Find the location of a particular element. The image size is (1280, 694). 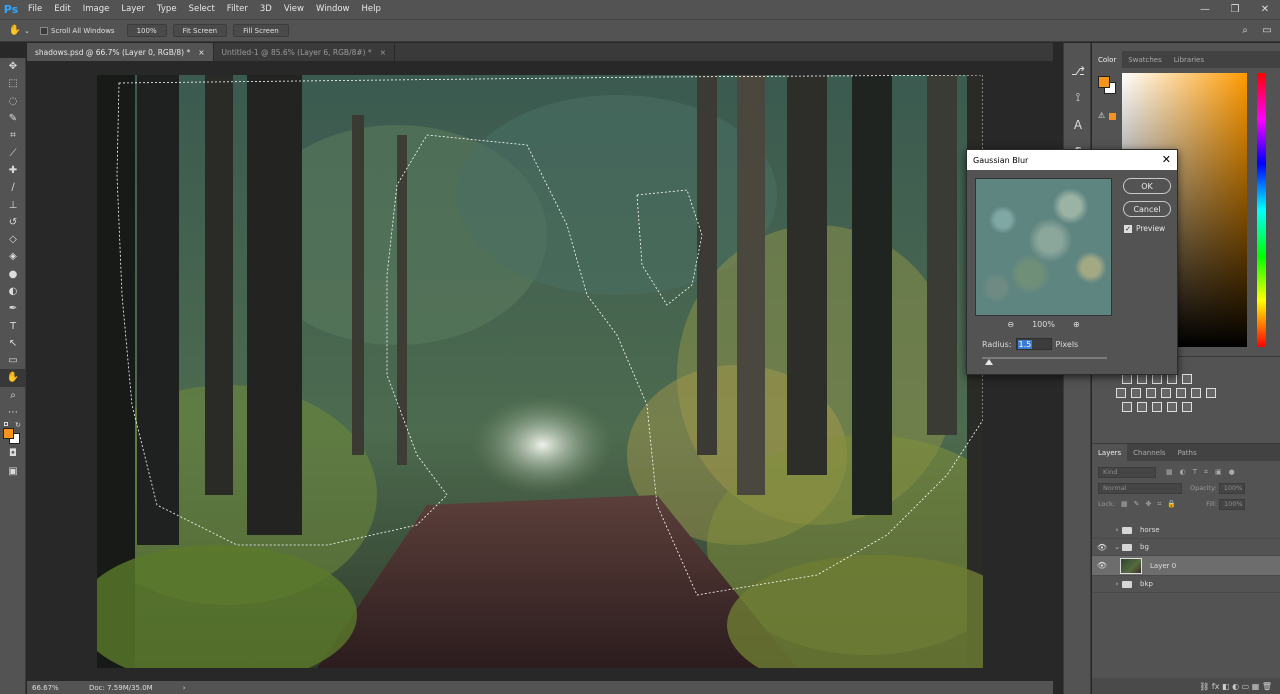

layer-row-bg: 👁 ⌄ bg is located at coordinates (1186, 547).